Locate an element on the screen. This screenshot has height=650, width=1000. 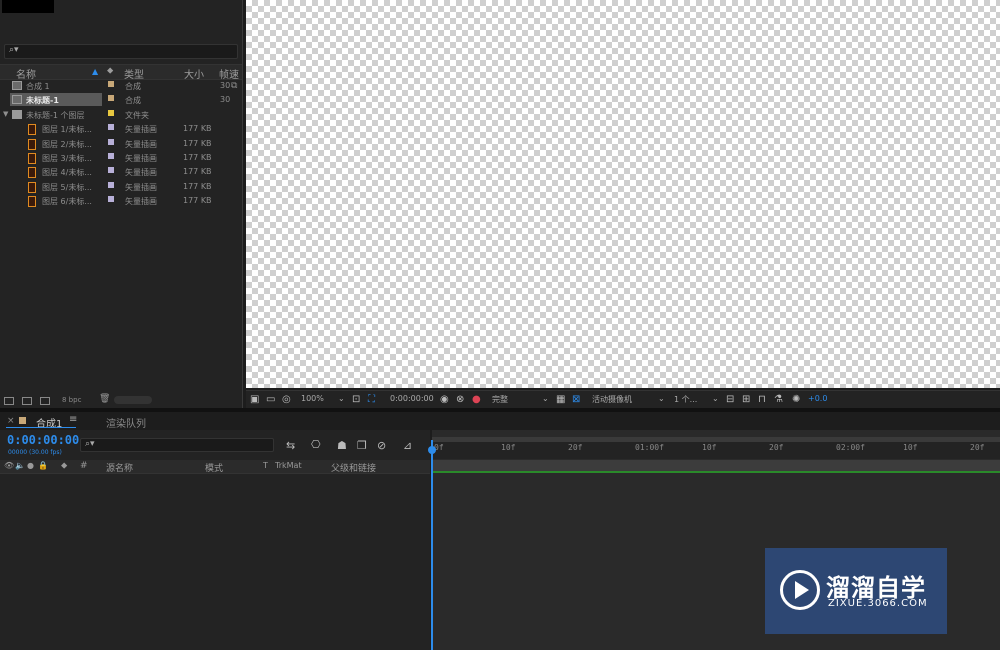
project-item-fps: 30 is located at coordinates (225, 100).